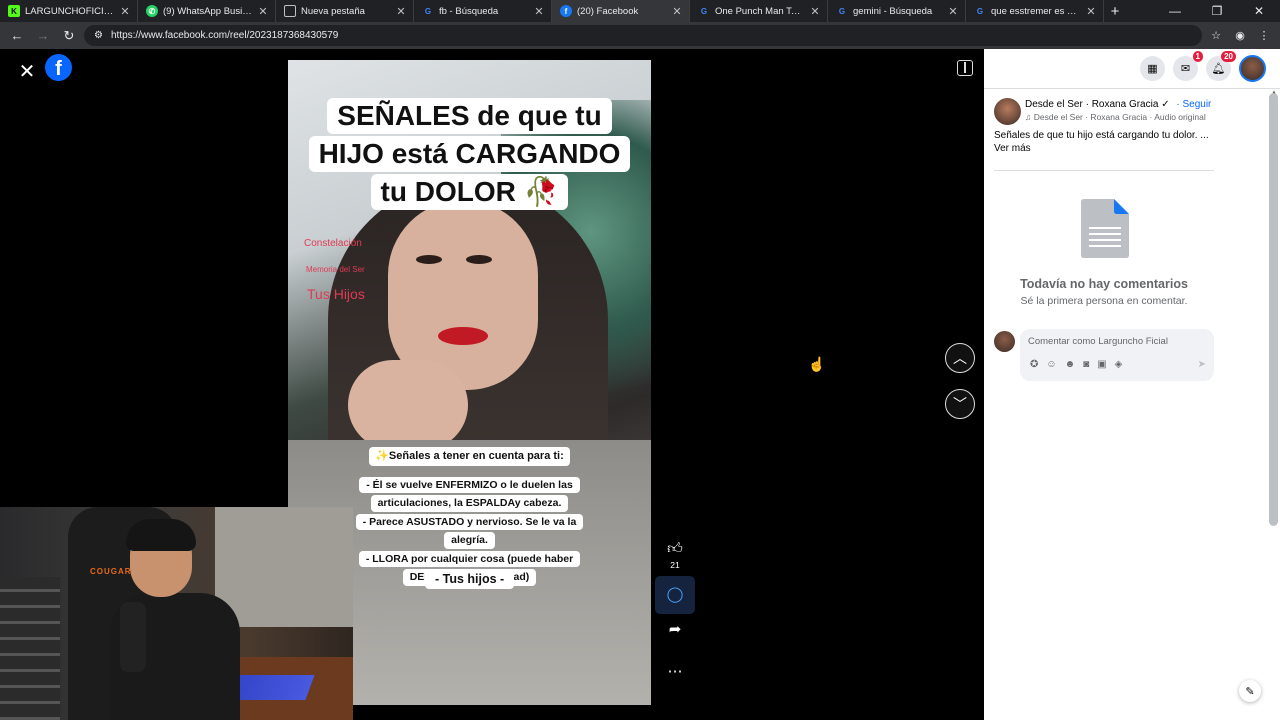 This screenshot has width=1280, height=720. I want to click on avatar-sticker-icon: ✪, so click(1034, 364).